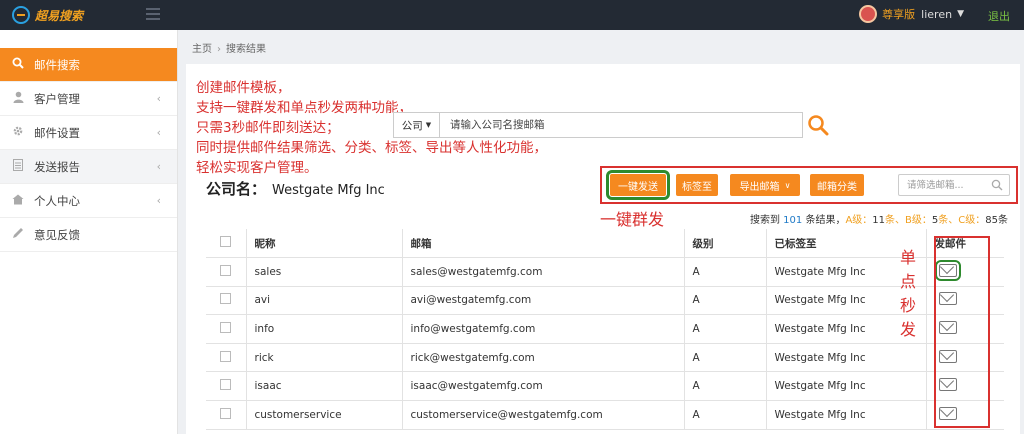 The width and height of the screenshot is (1024, 434). What do you see at coordinates (88, 235) in the screenshot?
I see `sidebar-item-feedback: 意见反馈` at bounding box center [88, 235].